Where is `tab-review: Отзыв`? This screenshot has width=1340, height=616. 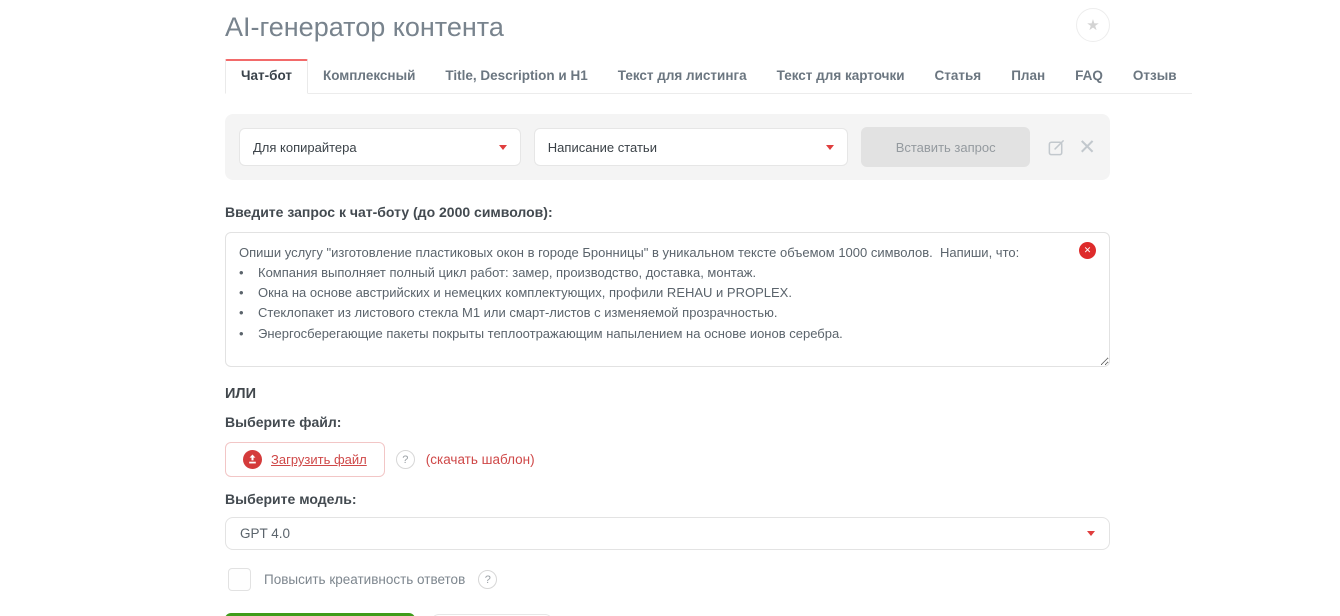 tab-review: Отзыв is located at coordinates (1155, 76).